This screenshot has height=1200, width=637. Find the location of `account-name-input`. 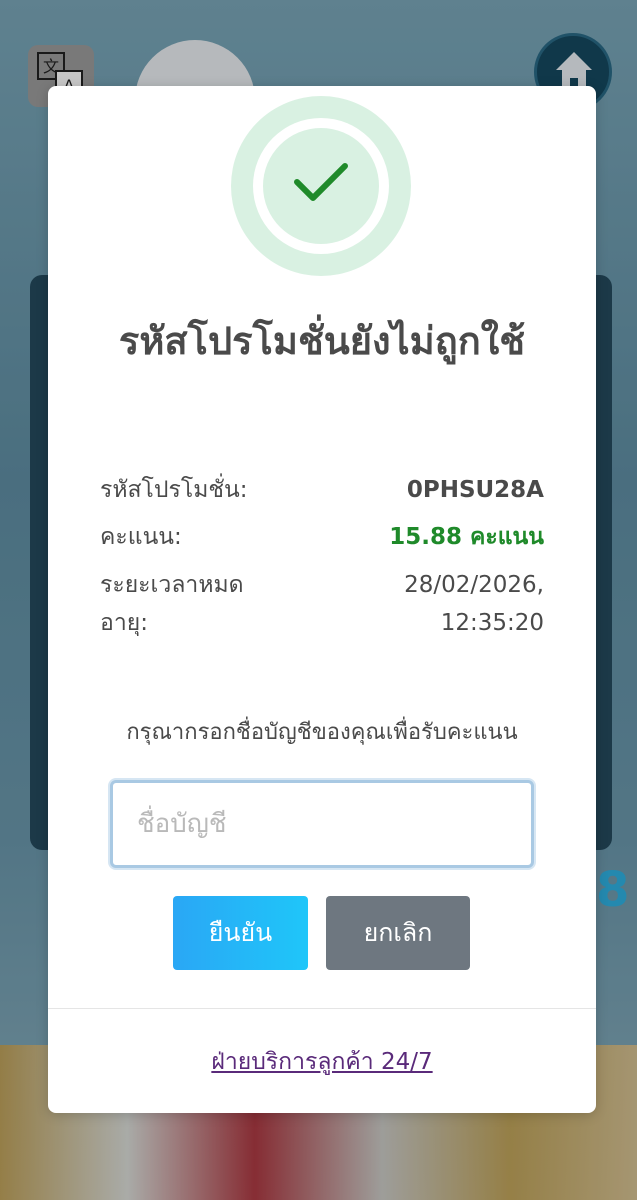

account-name-input is located at coordinates (322, 824).